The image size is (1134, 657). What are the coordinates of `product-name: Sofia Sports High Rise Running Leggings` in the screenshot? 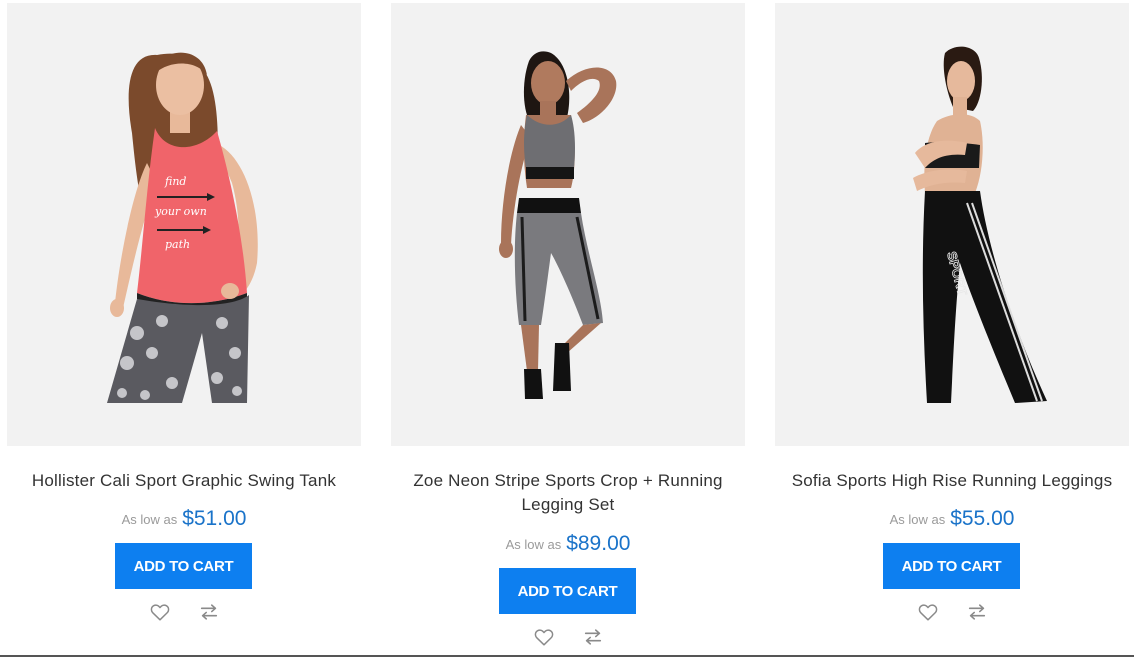 It's located at (949, 481).